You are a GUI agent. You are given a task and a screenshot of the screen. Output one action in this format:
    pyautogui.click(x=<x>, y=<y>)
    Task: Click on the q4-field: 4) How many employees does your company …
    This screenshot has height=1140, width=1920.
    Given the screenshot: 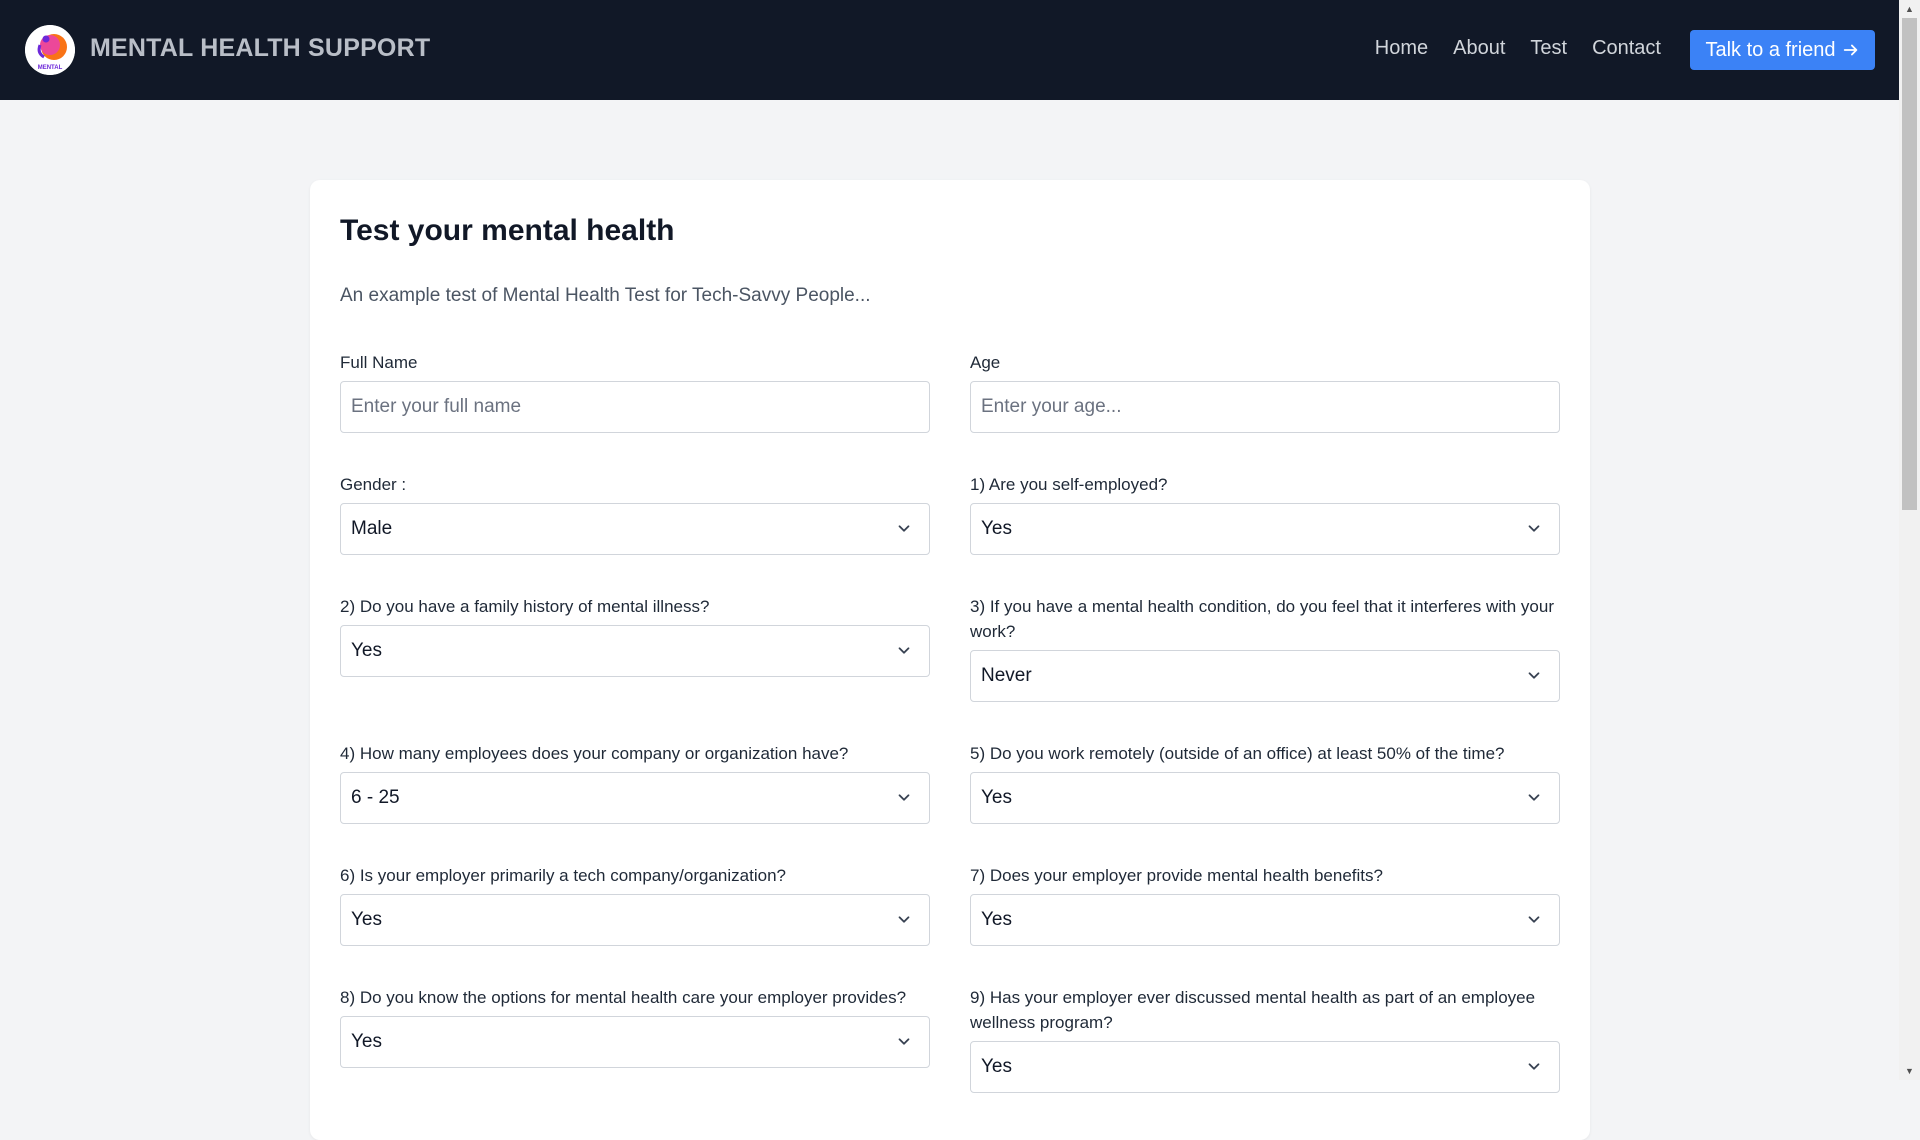 What is the action you would take?
    pyautogui.click(x=635, y=782)
    